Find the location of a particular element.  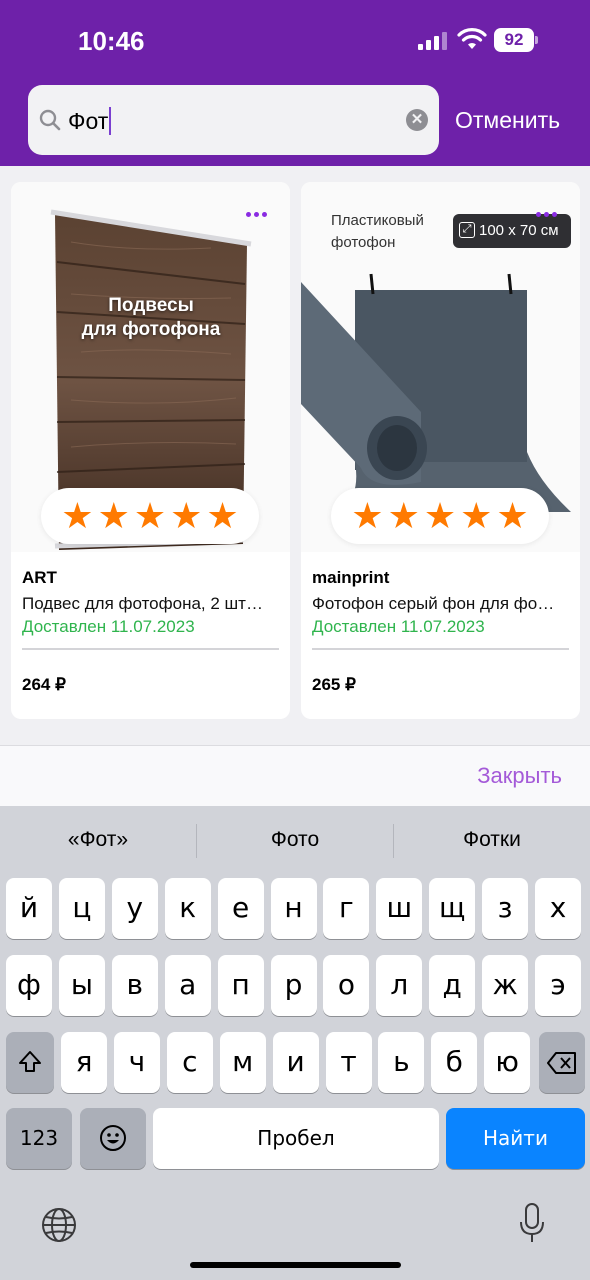

battery-level: 92 is located at coordinates (514, 40).